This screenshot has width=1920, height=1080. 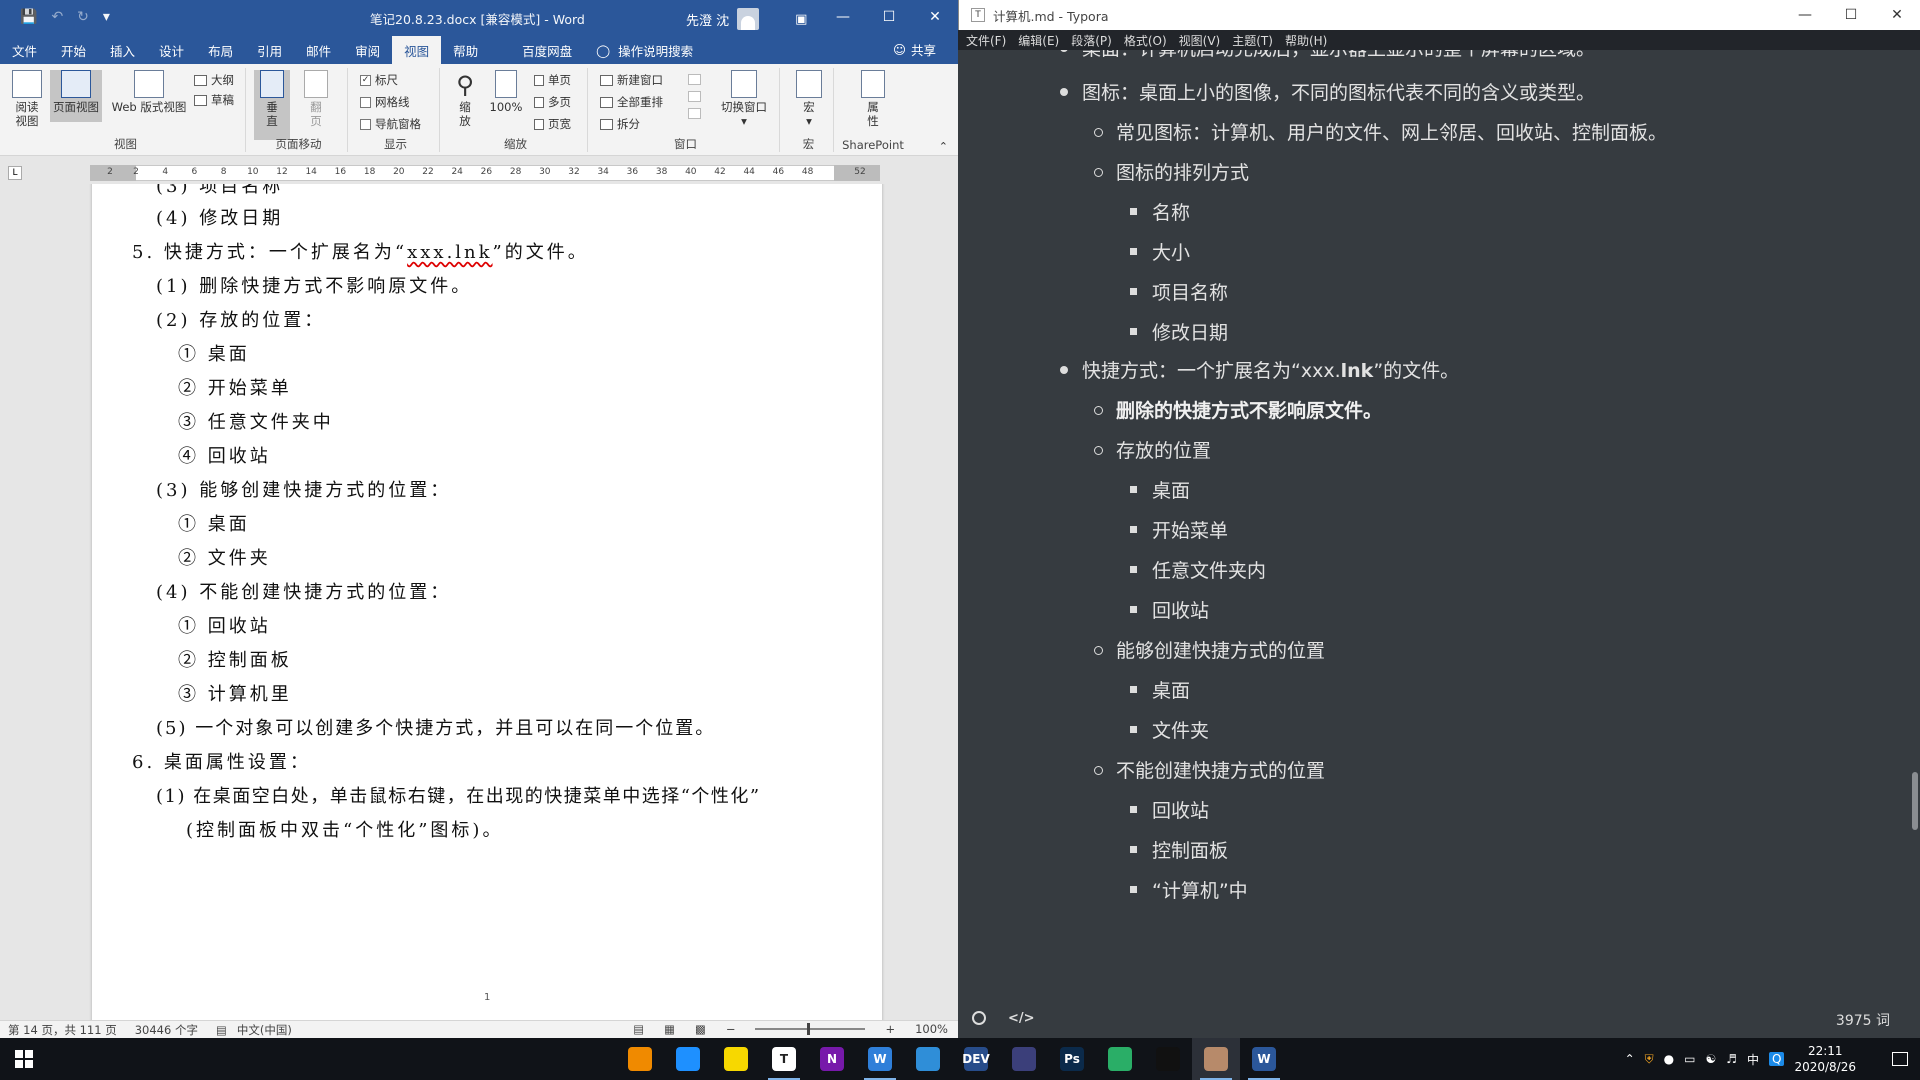 What do you see at coordinates (931, 1029) in the screenshot?
I see `zoom-level: 100%` at bounding box center [931, 1029].